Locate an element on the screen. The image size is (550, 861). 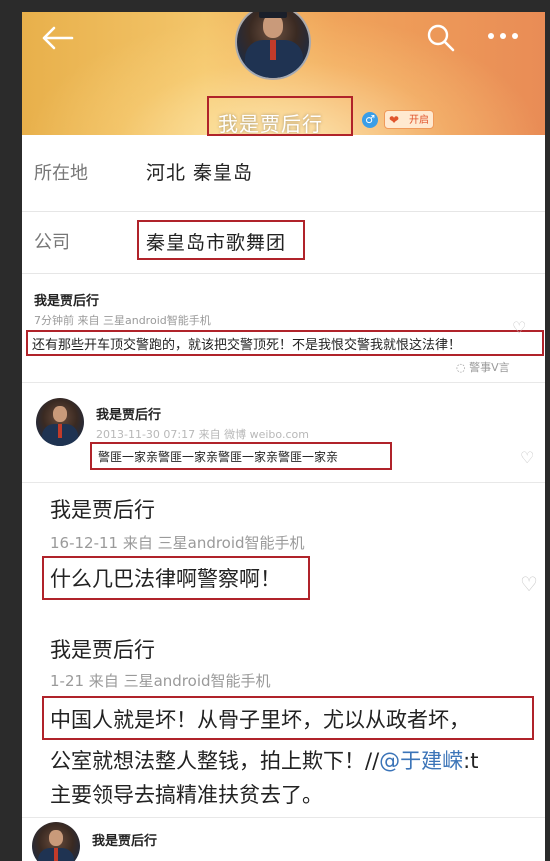
post-3-author: 我是贾后行 is located at coordinates (102, 509).